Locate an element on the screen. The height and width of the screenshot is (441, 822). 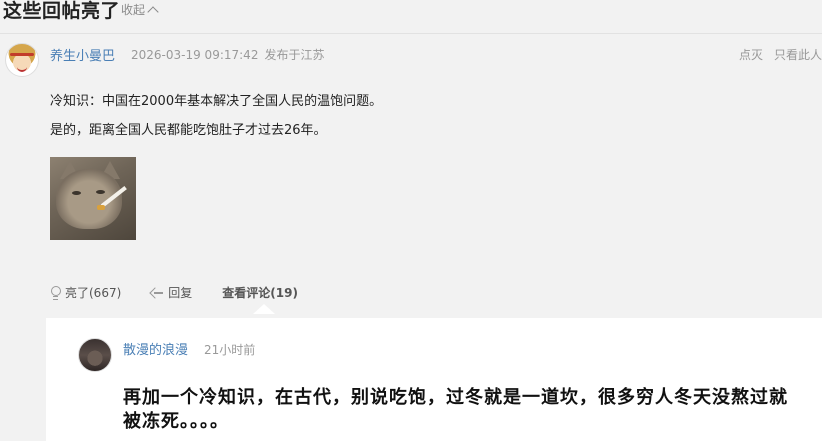
post-content-line: 冷知识：中国在2000年基本解决了全国人民的温饱问题。 is located at coordinates (216, 101).